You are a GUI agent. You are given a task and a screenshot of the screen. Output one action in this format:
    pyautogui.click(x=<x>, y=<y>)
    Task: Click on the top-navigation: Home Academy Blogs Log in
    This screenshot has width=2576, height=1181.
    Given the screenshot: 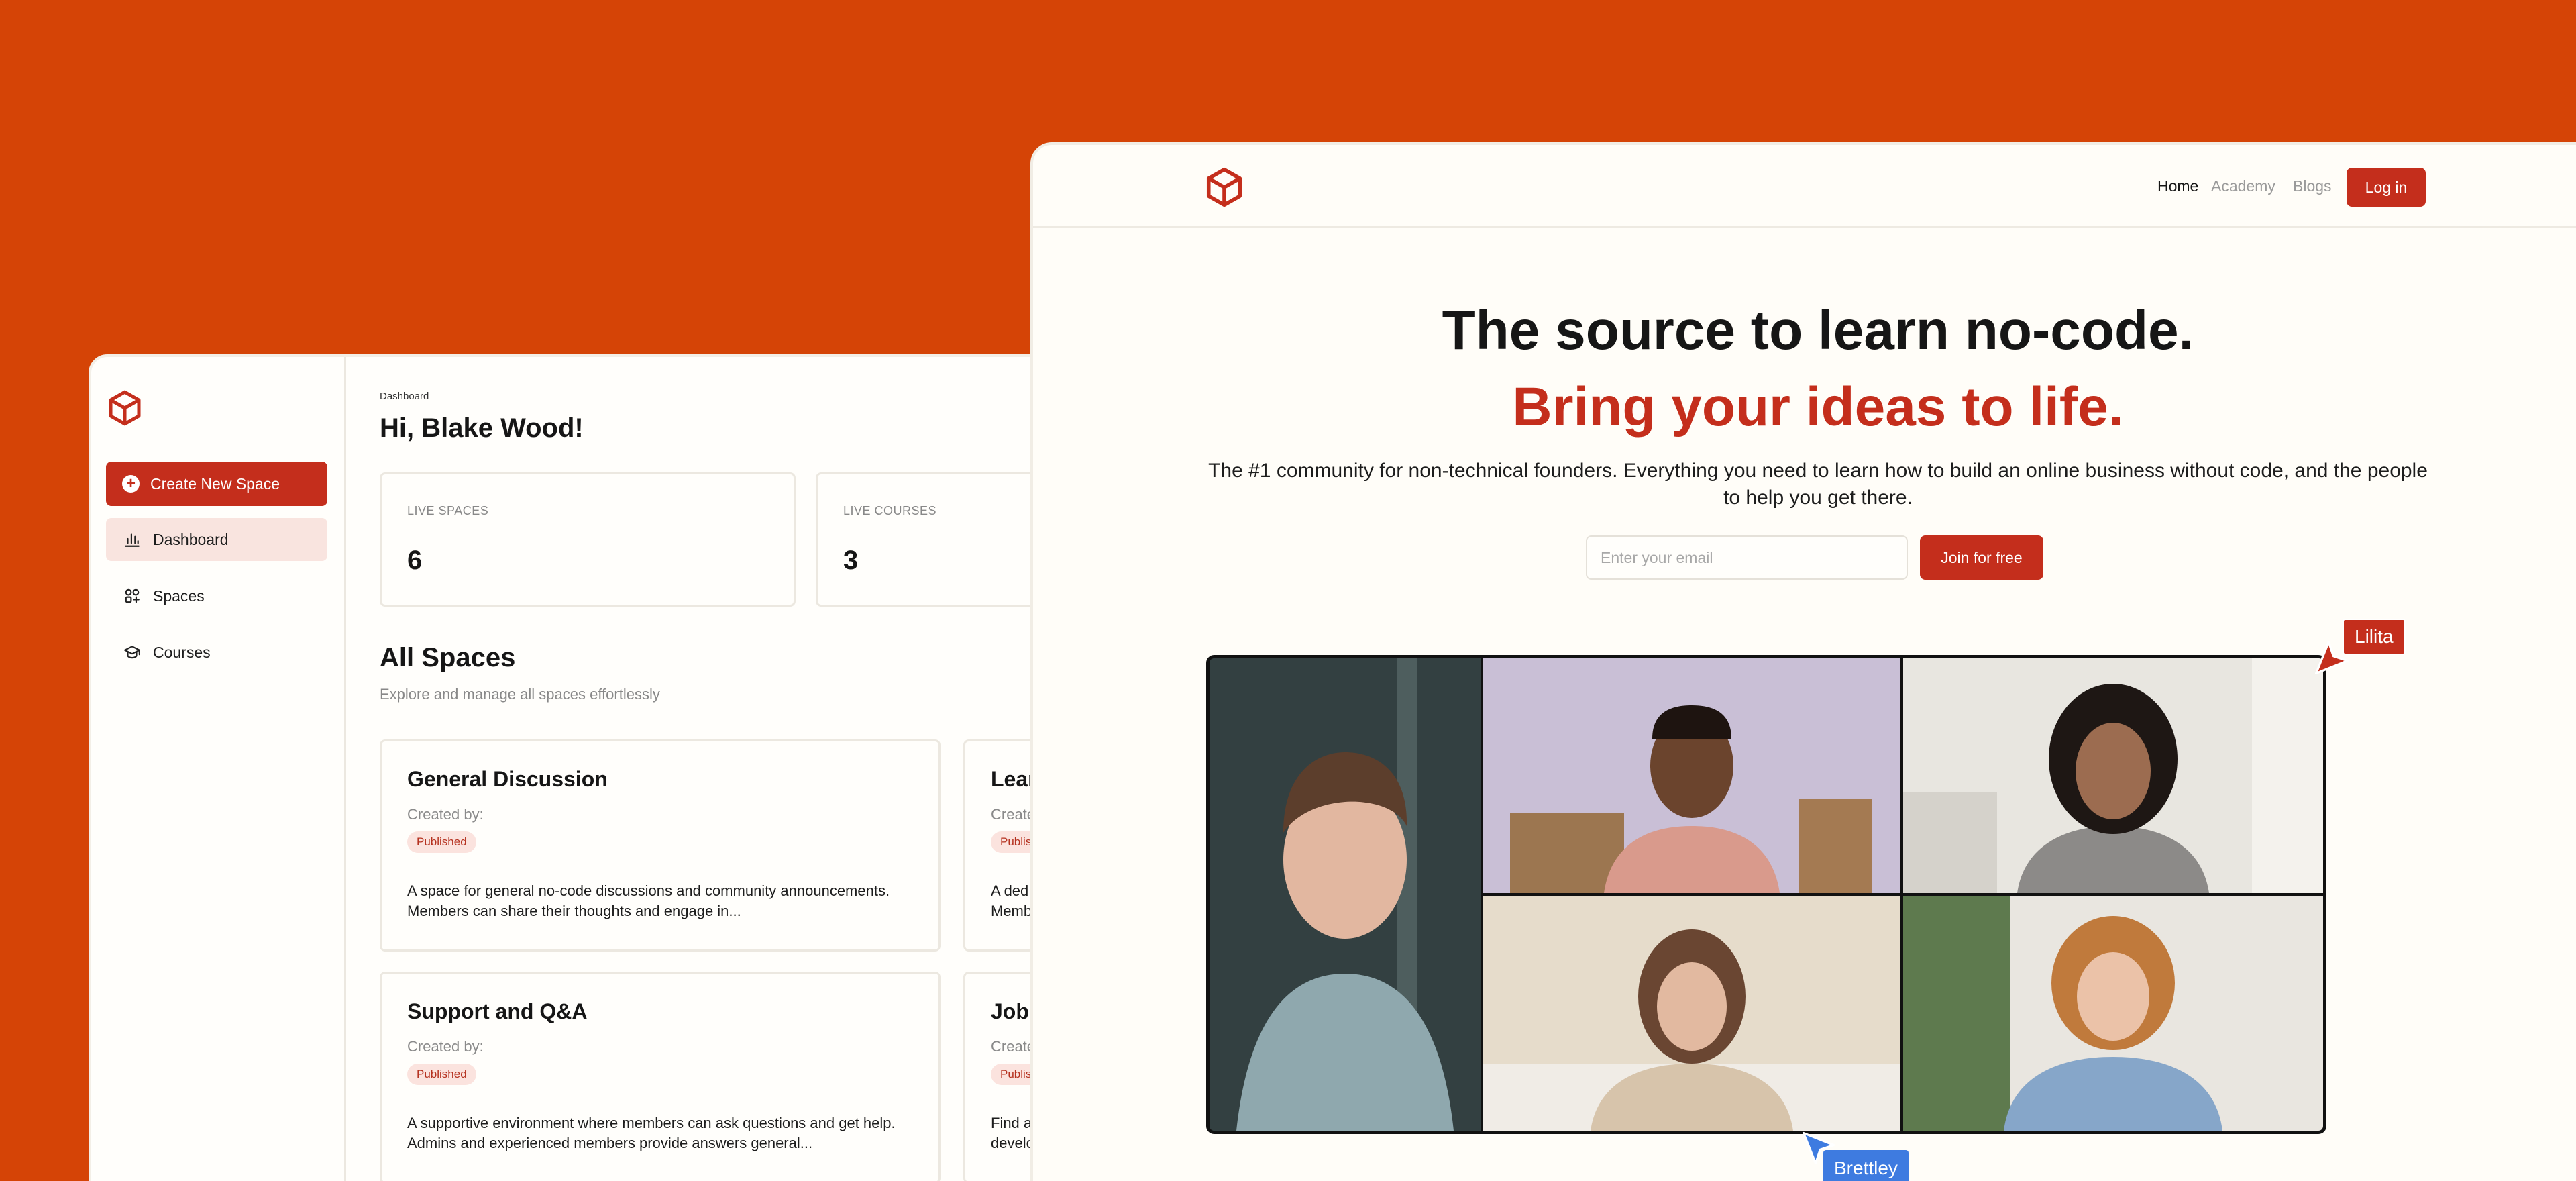 What is the action you would take?
    pyautogui.click(x=1804, y=187)
    